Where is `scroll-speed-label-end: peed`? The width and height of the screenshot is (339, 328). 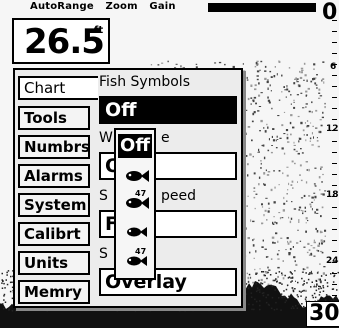 scroll-speed-label-end: peed is located at coordinates (178, 196).